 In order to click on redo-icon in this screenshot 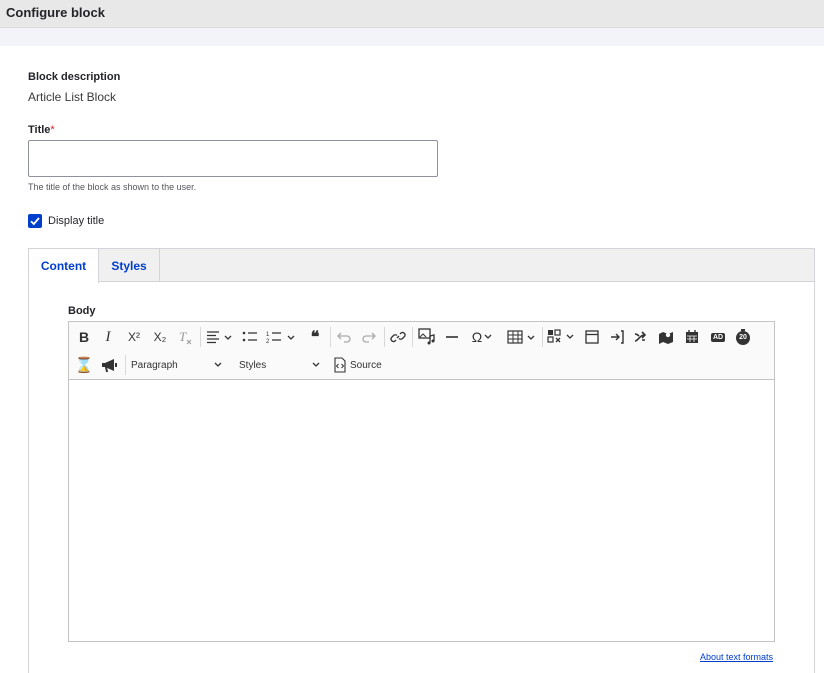, I will do `click(369, 337)`.